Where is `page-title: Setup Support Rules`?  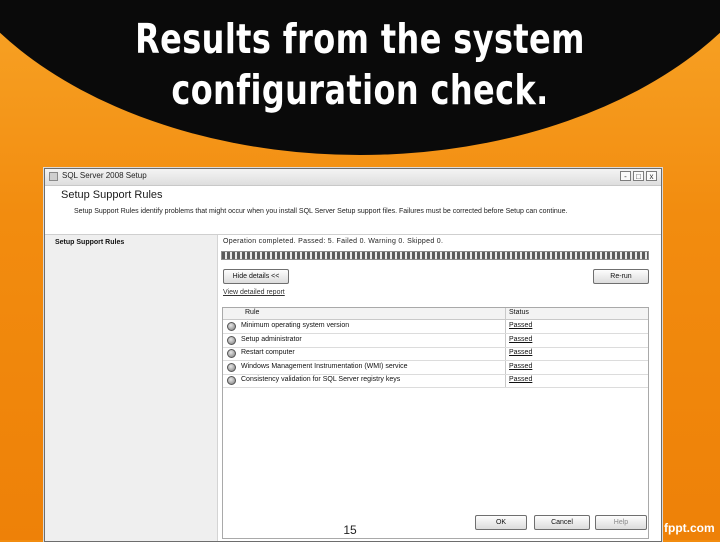
page-title: Setup Support Rules is located at coordinates (112, 195).